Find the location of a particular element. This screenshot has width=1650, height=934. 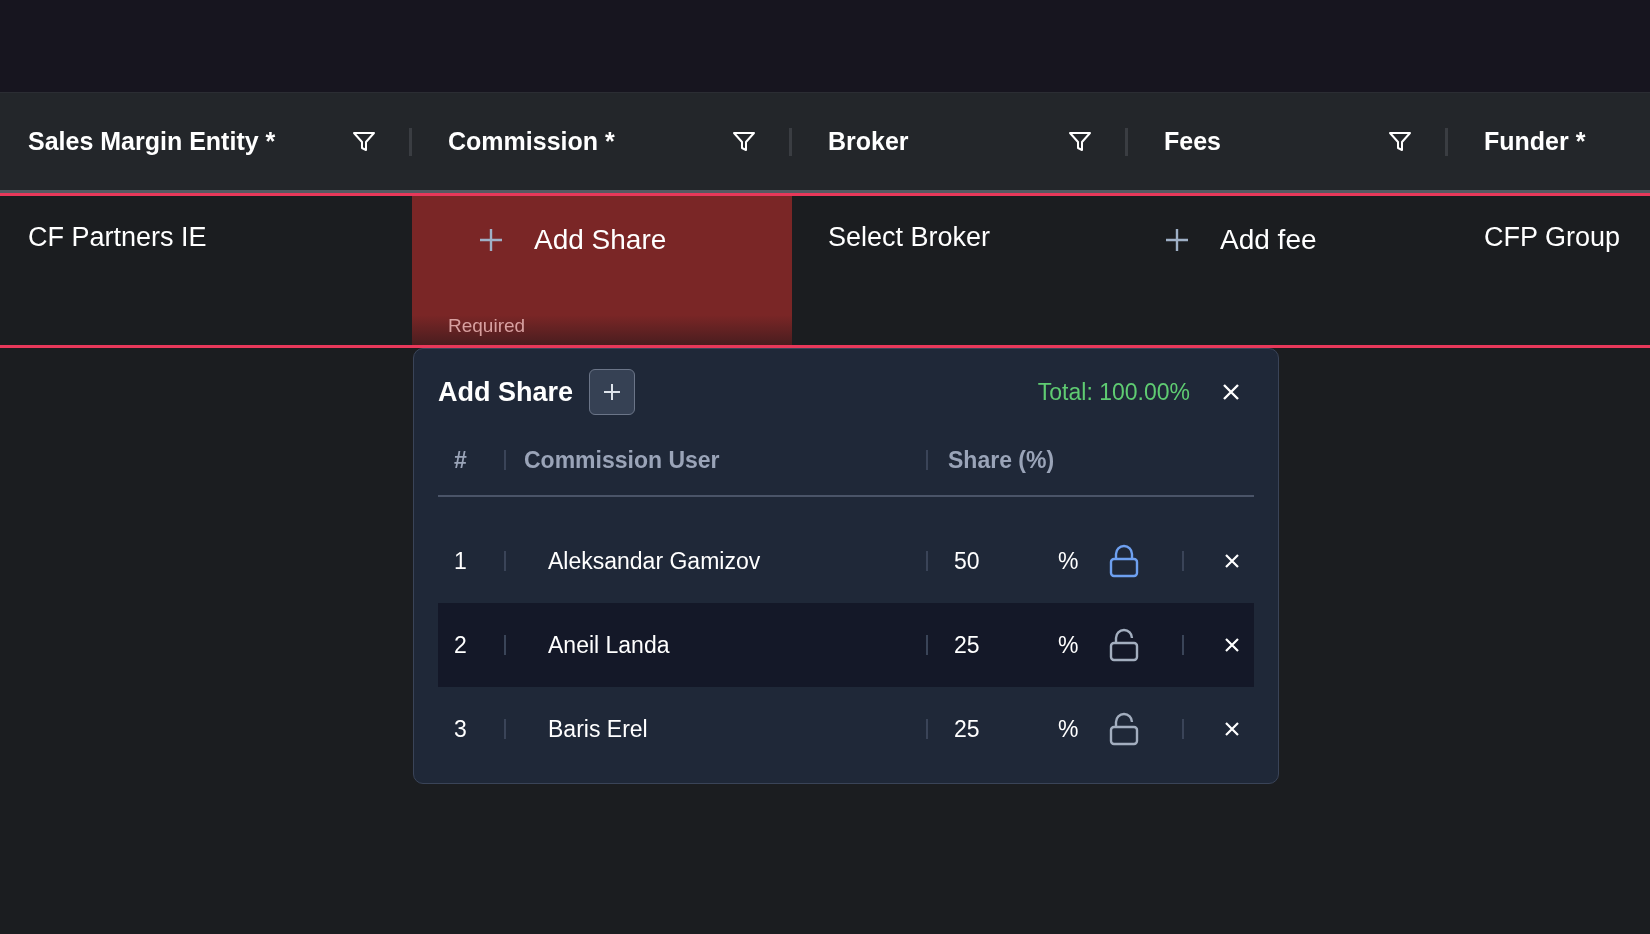

share-row: 3 Baris Erel 25 % is located at coordinates (846, 729).